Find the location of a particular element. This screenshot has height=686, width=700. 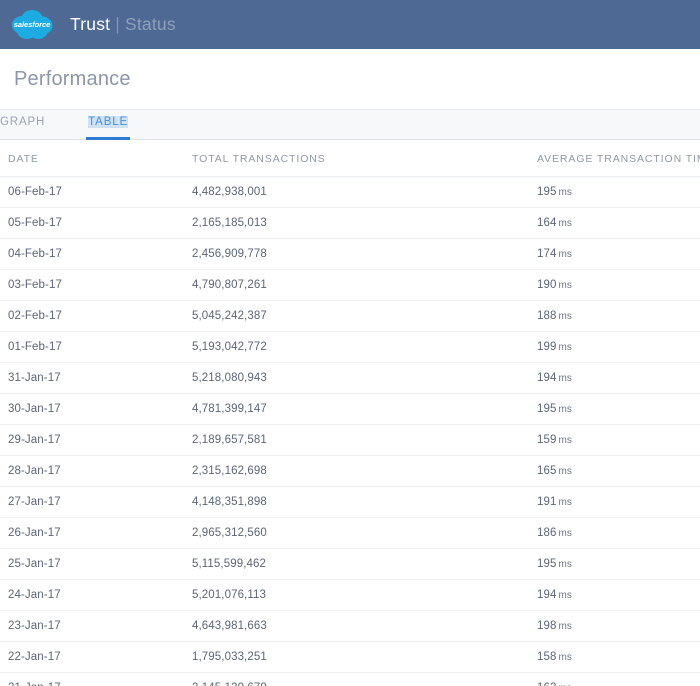

tab-table-label: TABLE is located at coordinates (108, 121).